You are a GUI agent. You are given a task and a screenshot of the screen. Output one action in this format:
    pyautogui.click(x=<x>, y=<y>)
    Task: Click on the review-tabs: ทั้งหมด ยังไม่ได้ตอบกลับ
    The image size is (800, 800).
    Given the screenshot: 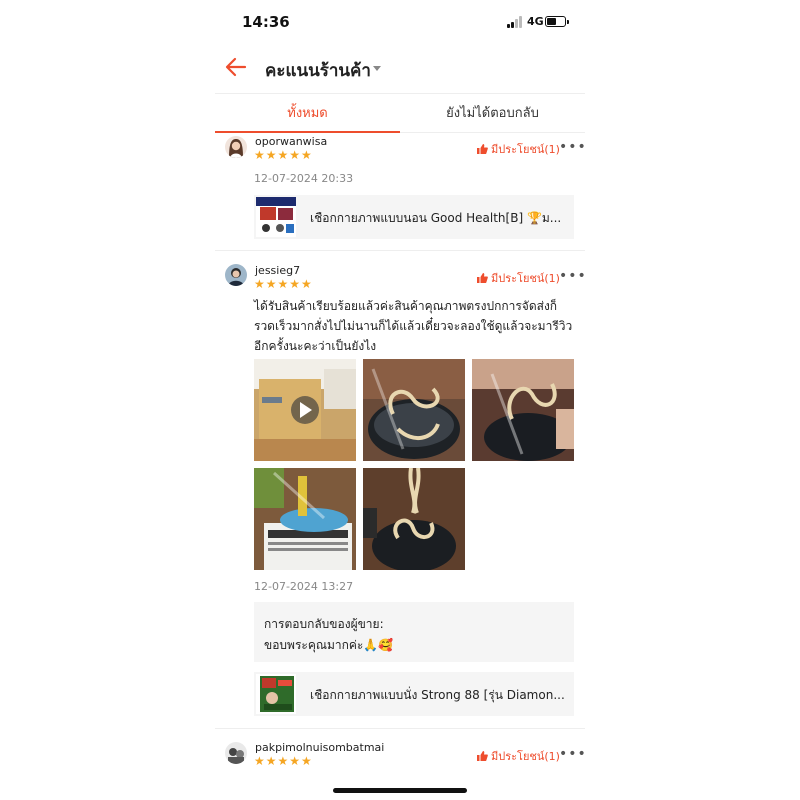 What is the action you would take?
    pyautogui.click(x=400, y=113)
    